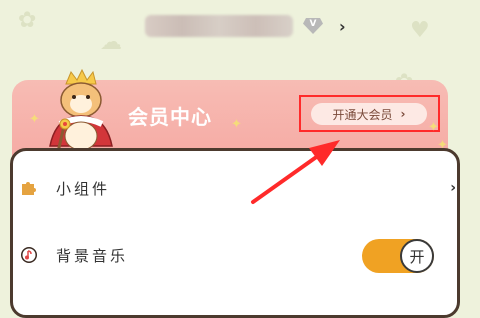 The height and width of the screenshot is (318, 480). What do you see at coordinates (29, 188) in the screenshot?
I see `puzzle-icon` at bounding box center [29, 188].